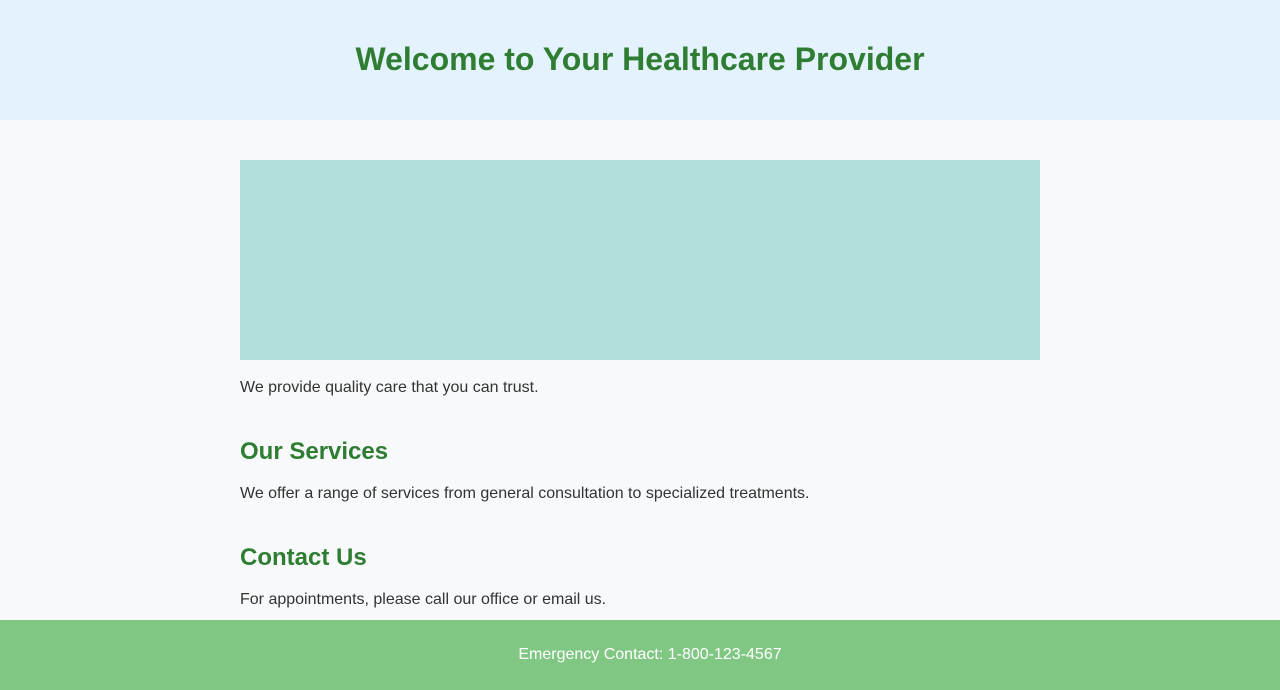 The width and height of the screenshot is (1280, 690). Describe the element at coordinates (314, 451) in the screenshot. I see `services-heading: Our Services` at that location.